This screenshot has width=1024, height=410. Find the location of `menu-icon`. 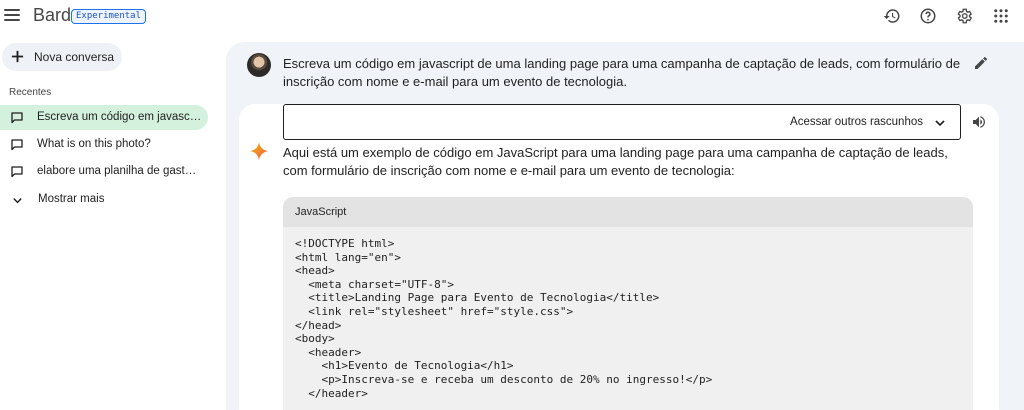

menu-icon is located at coordinates (13, 15).